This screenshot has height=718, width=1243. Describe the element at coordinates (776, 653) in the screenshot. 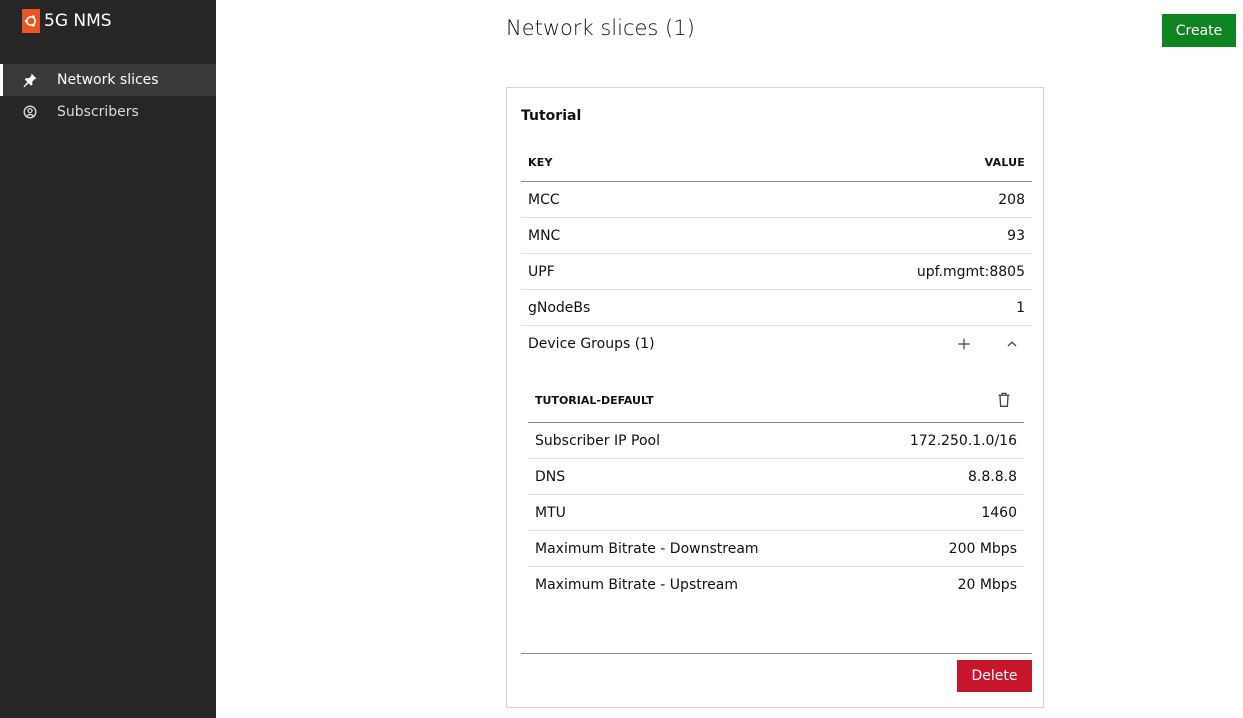

I see `card-divider` at that location.